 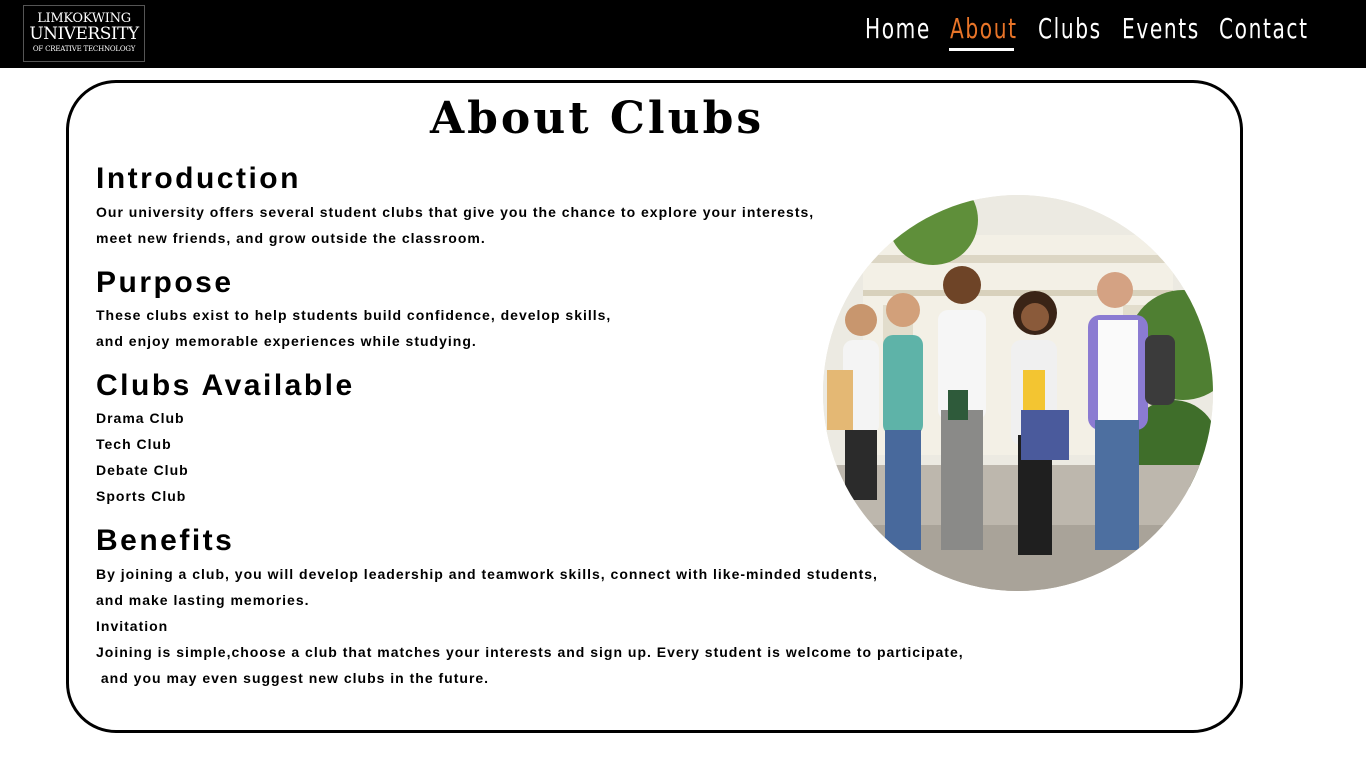 What do you see at coordinates (1264, 32) in the screenshot?
I see `nav-contact-link: Contact` at bounding box center [1264, 32].